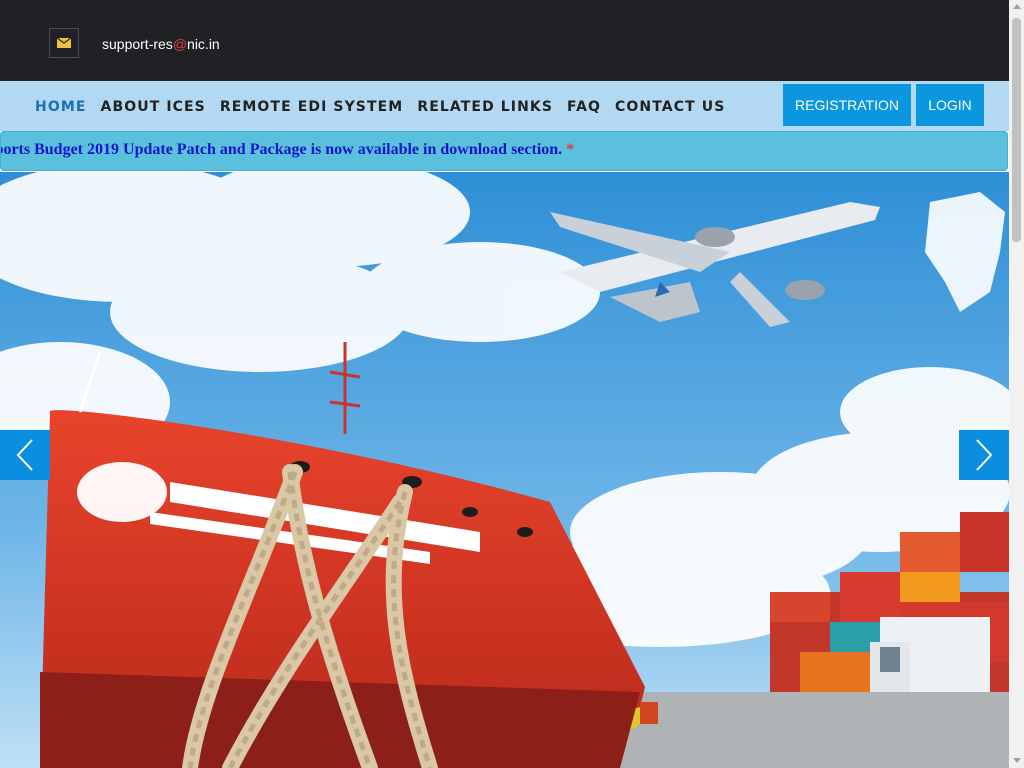 The height and width of the screenshot is (768, 1024). What do you see at coordinates (584, 107) in the screenshot?
I see `nav-item-faq: FAQ` at bounding box center [584, 107].